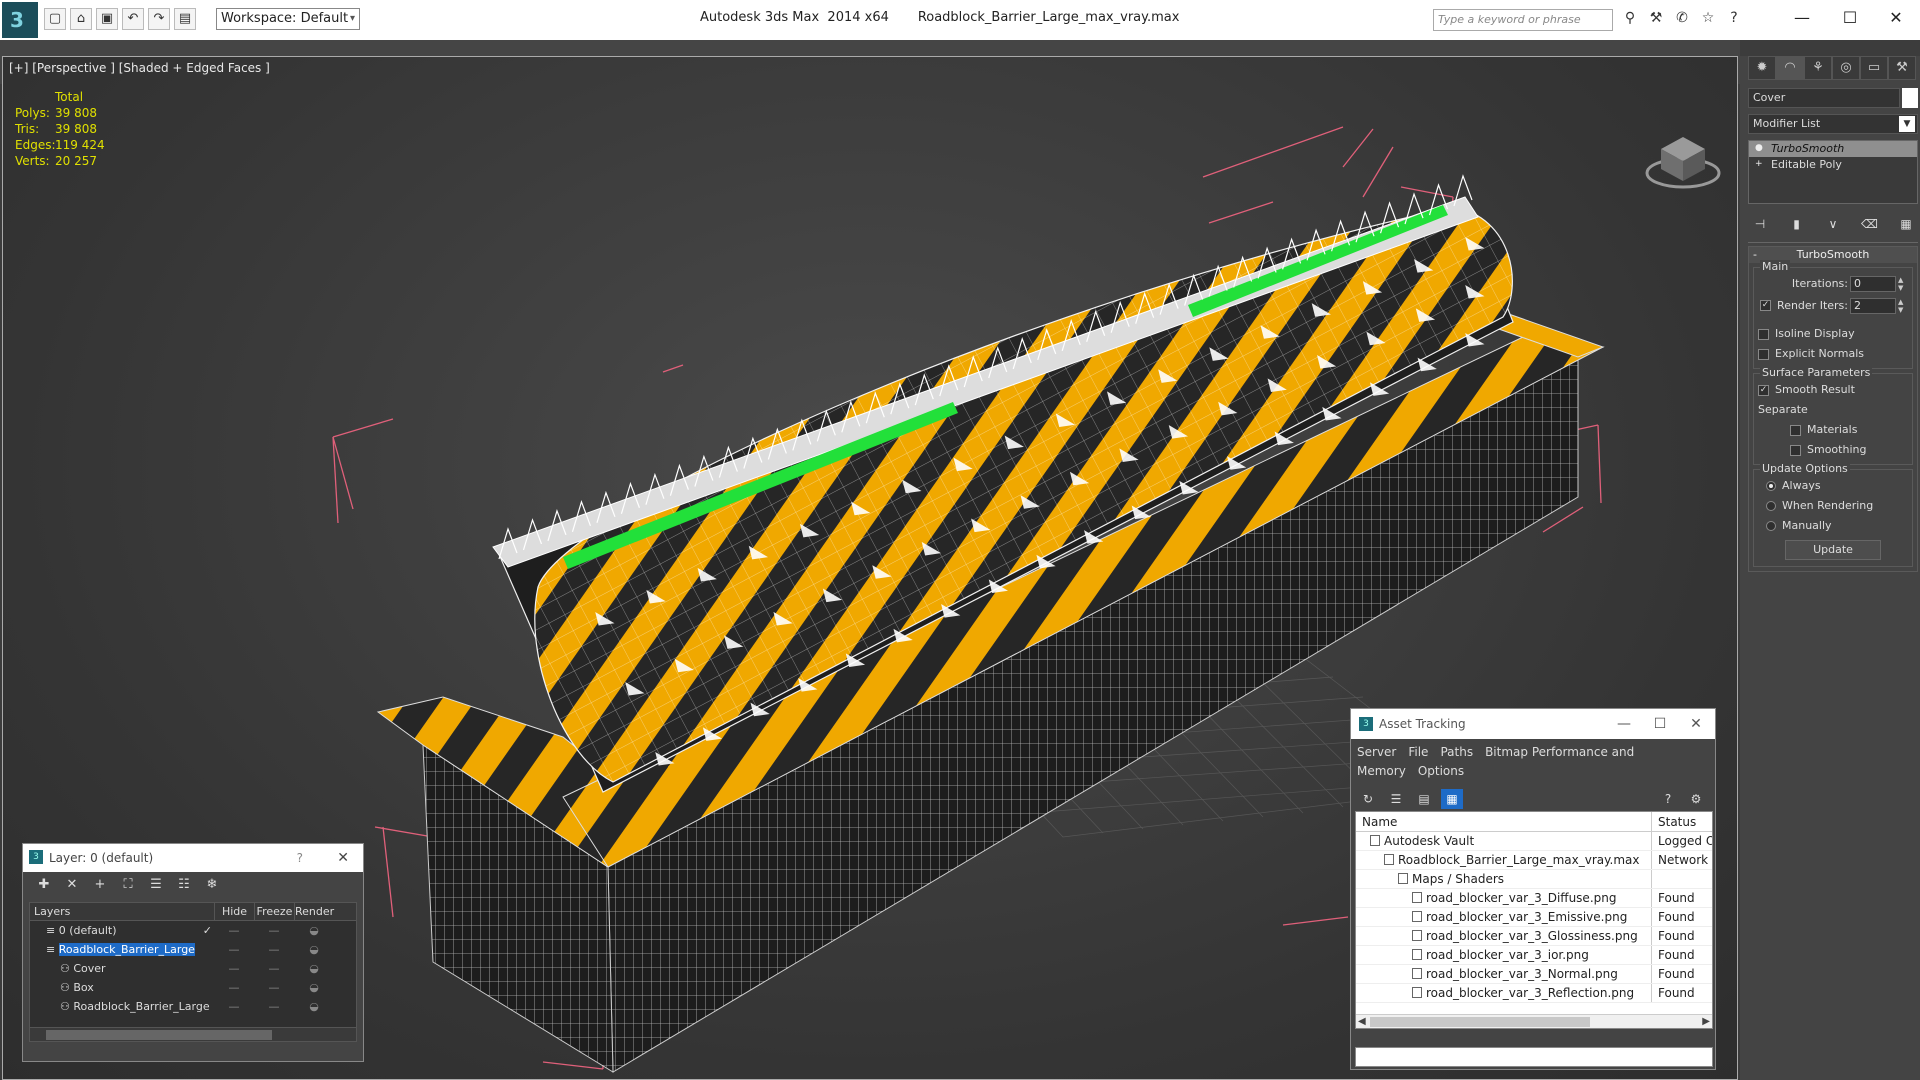 The image size is (1920, 1080). I want to click on create-tab-icon: ✹, so click(1762, 68).